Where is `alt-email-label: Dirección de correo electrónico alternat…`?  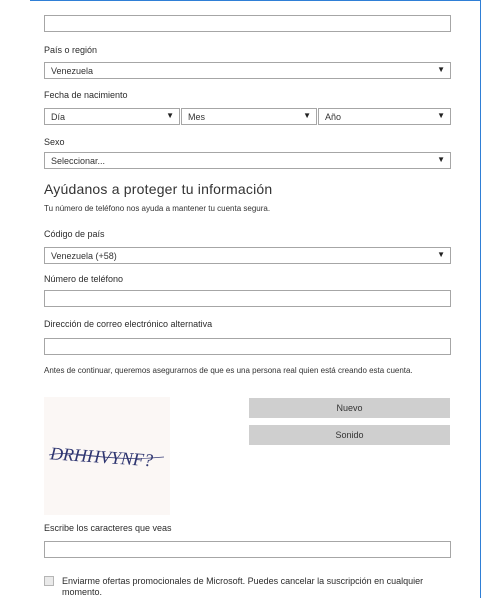
alt-email-label: Dirección de correo electrónico alternat… is located at coordinates (128, 324).